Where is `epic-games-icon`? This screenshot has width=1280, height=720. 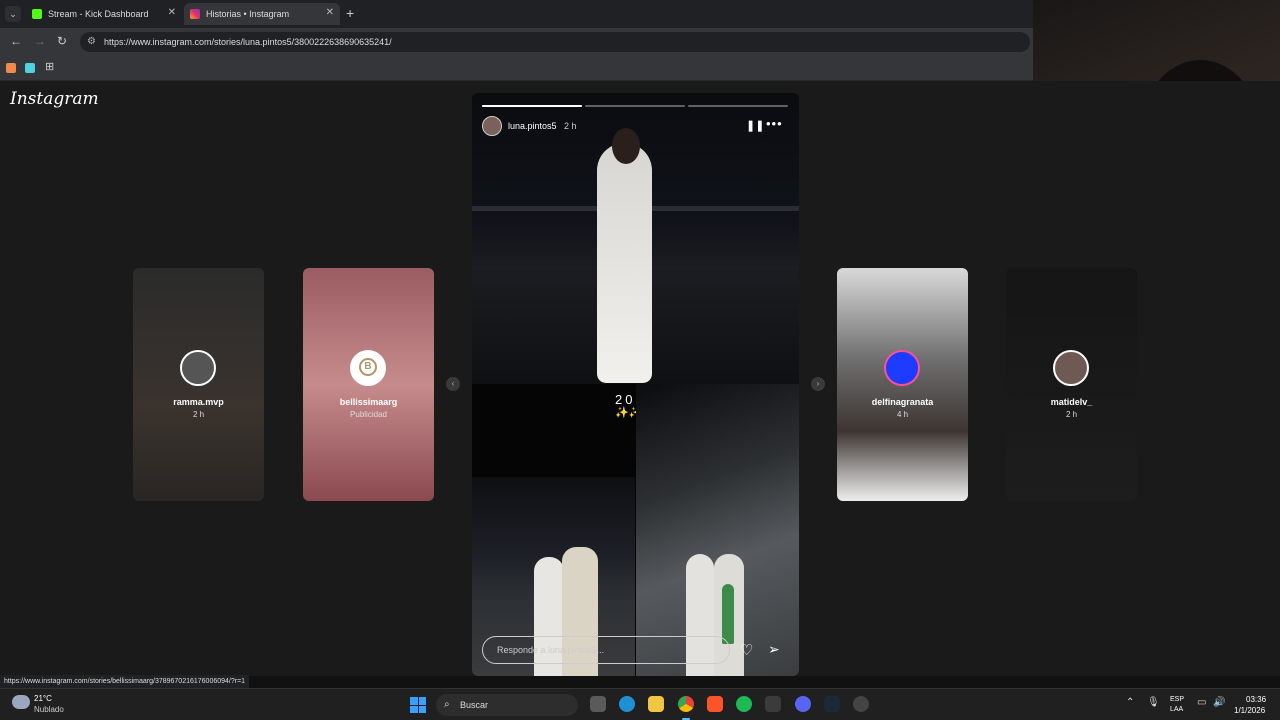
epic-games-icon is located at coordinates (773, 704).